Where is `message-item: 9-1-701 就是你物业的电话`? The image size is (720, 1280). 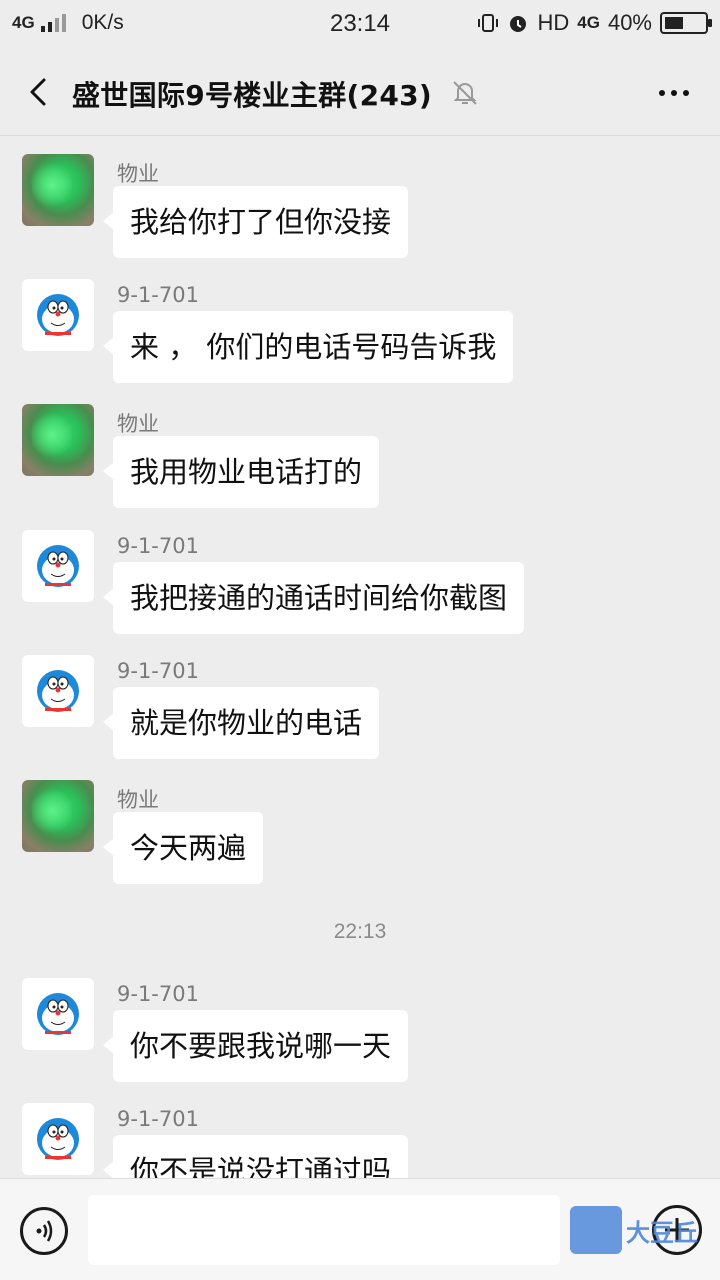 message-item: 9-1-701 就是你物业的电话 is located at coordinates (360, 698).